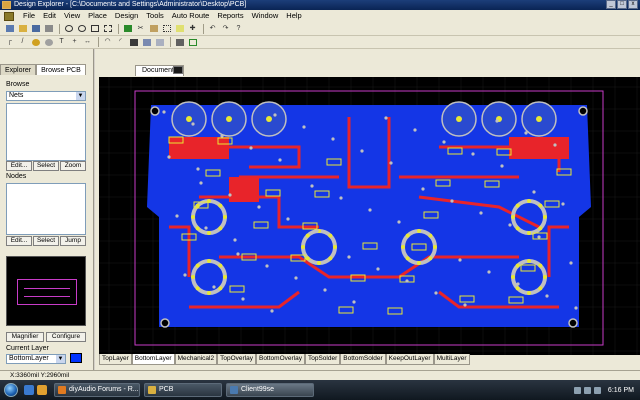 This screenshot has height=400, width=640. I want to click on layer-tab-topsolder: TopSolder, so click(322, 359).